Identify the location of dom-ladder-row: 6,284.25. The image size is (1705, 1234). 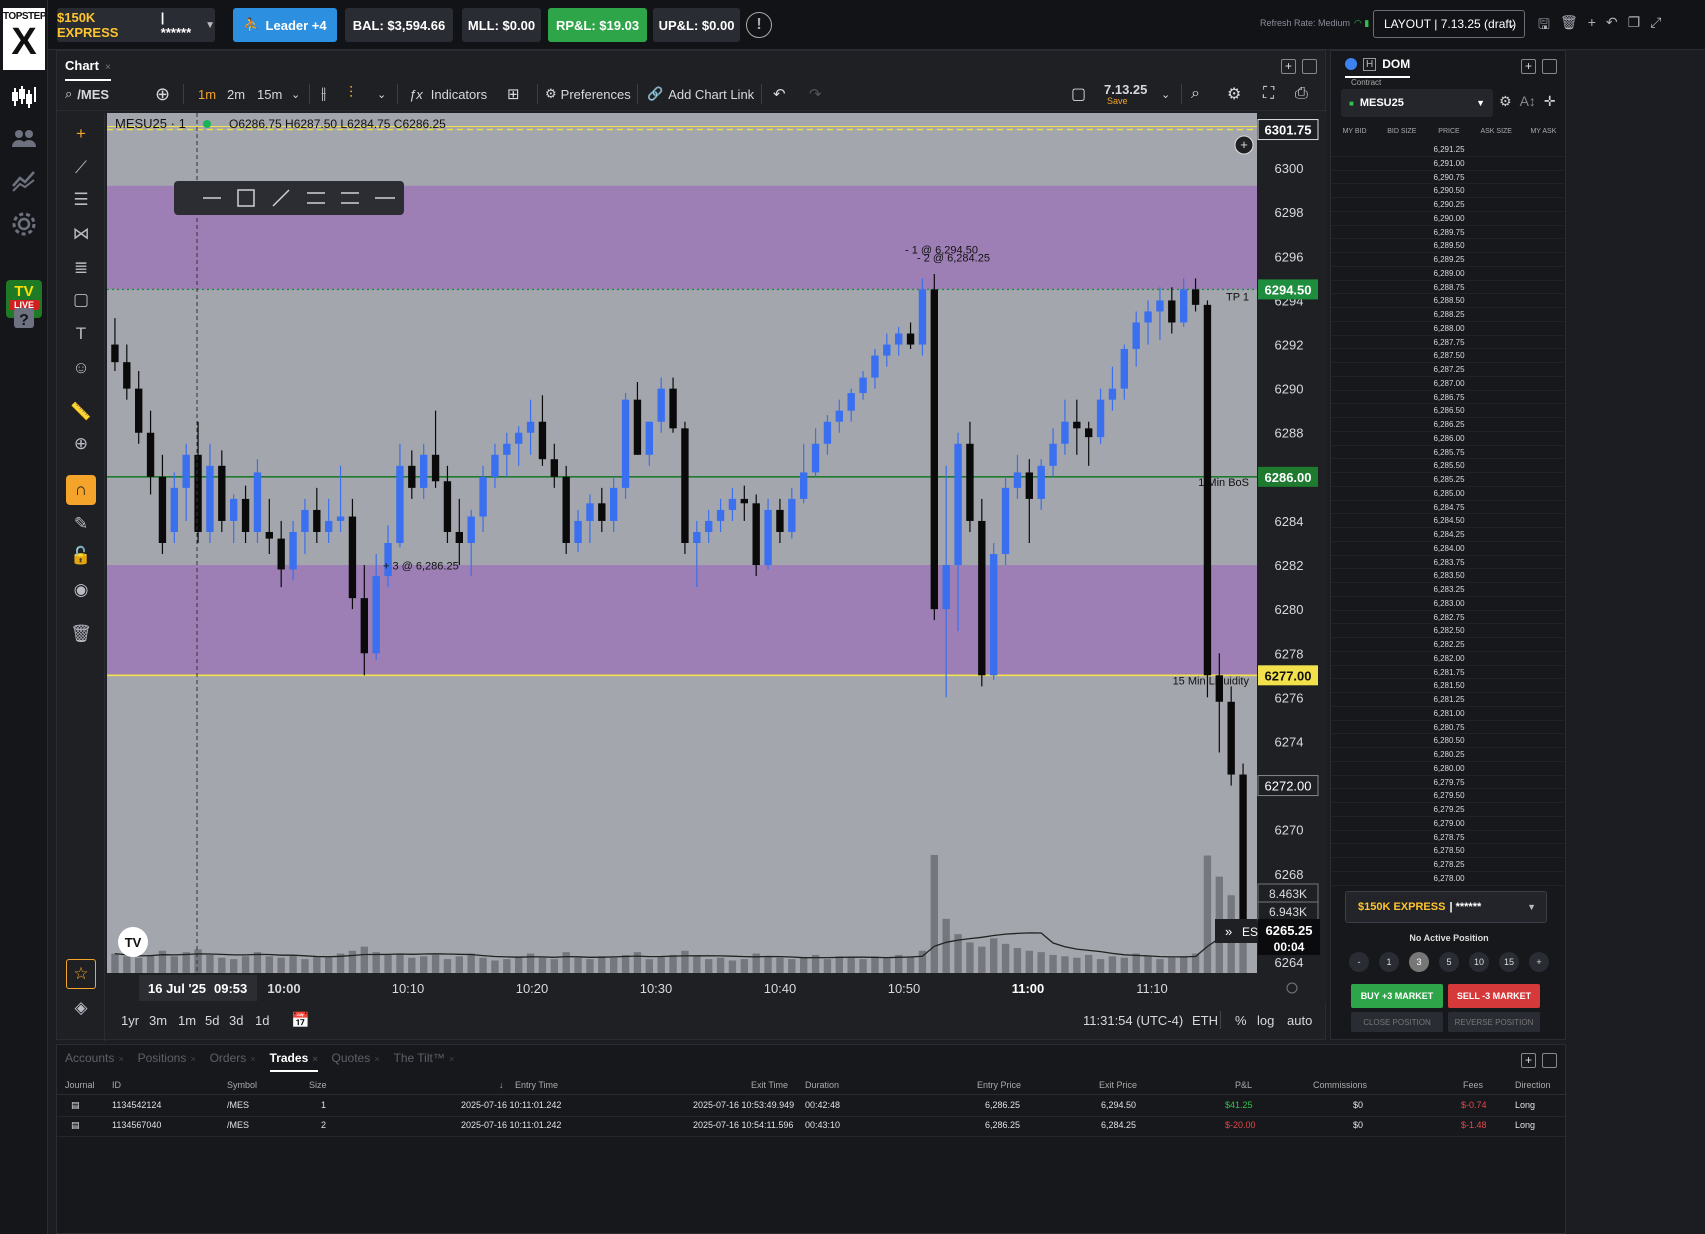
(1449, 535).